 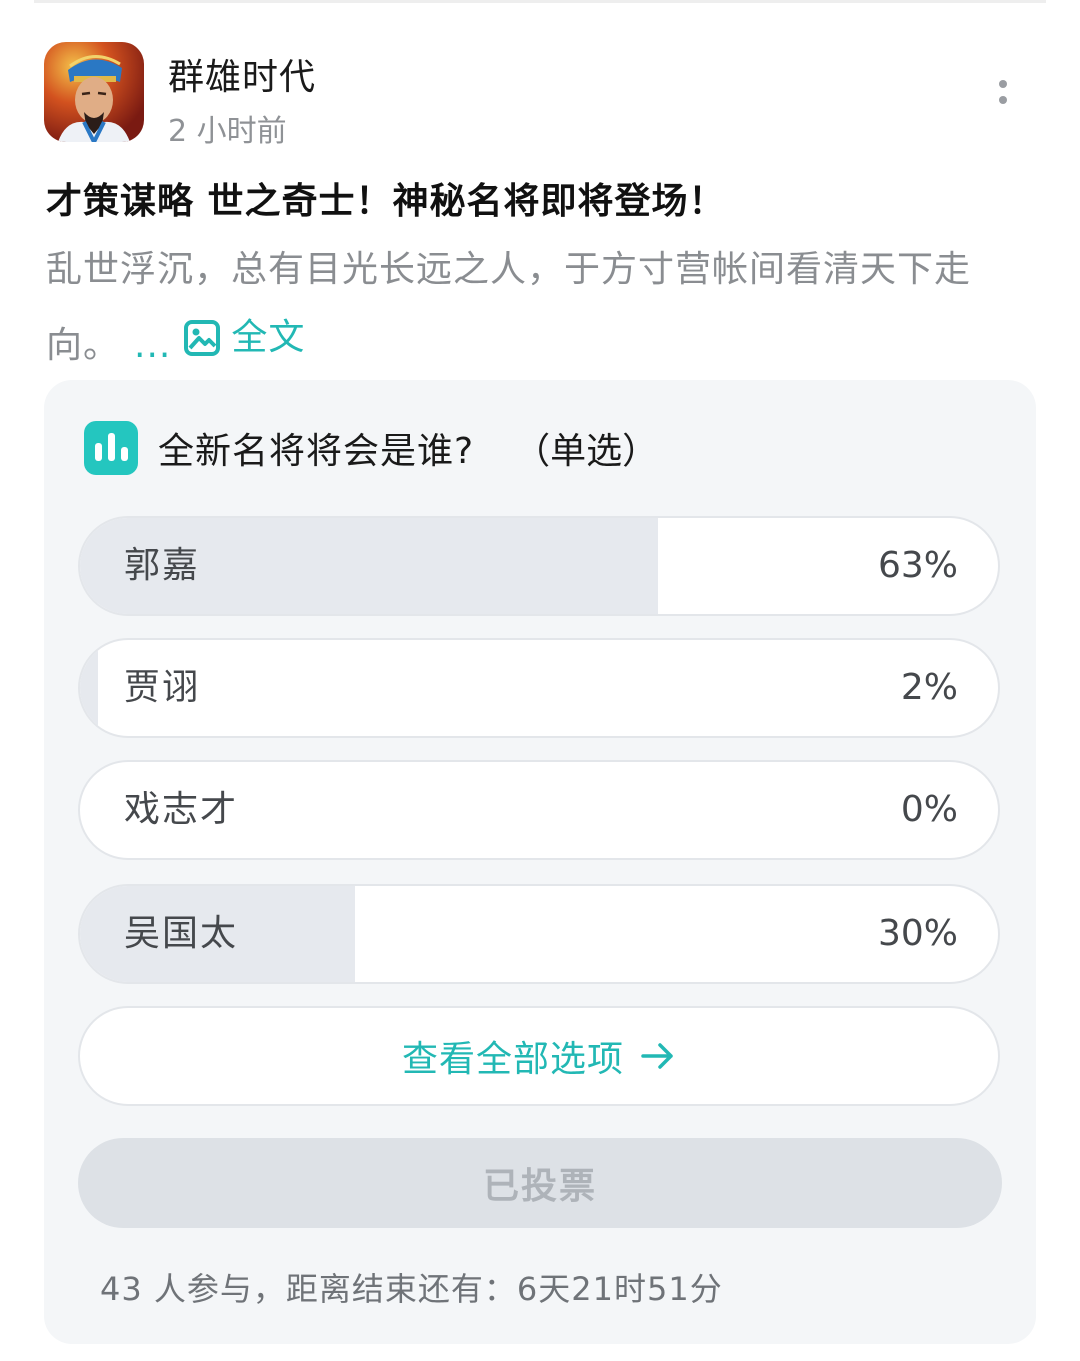 I want to click on poll-option-percent: 63%, so click(x=917, y=565).